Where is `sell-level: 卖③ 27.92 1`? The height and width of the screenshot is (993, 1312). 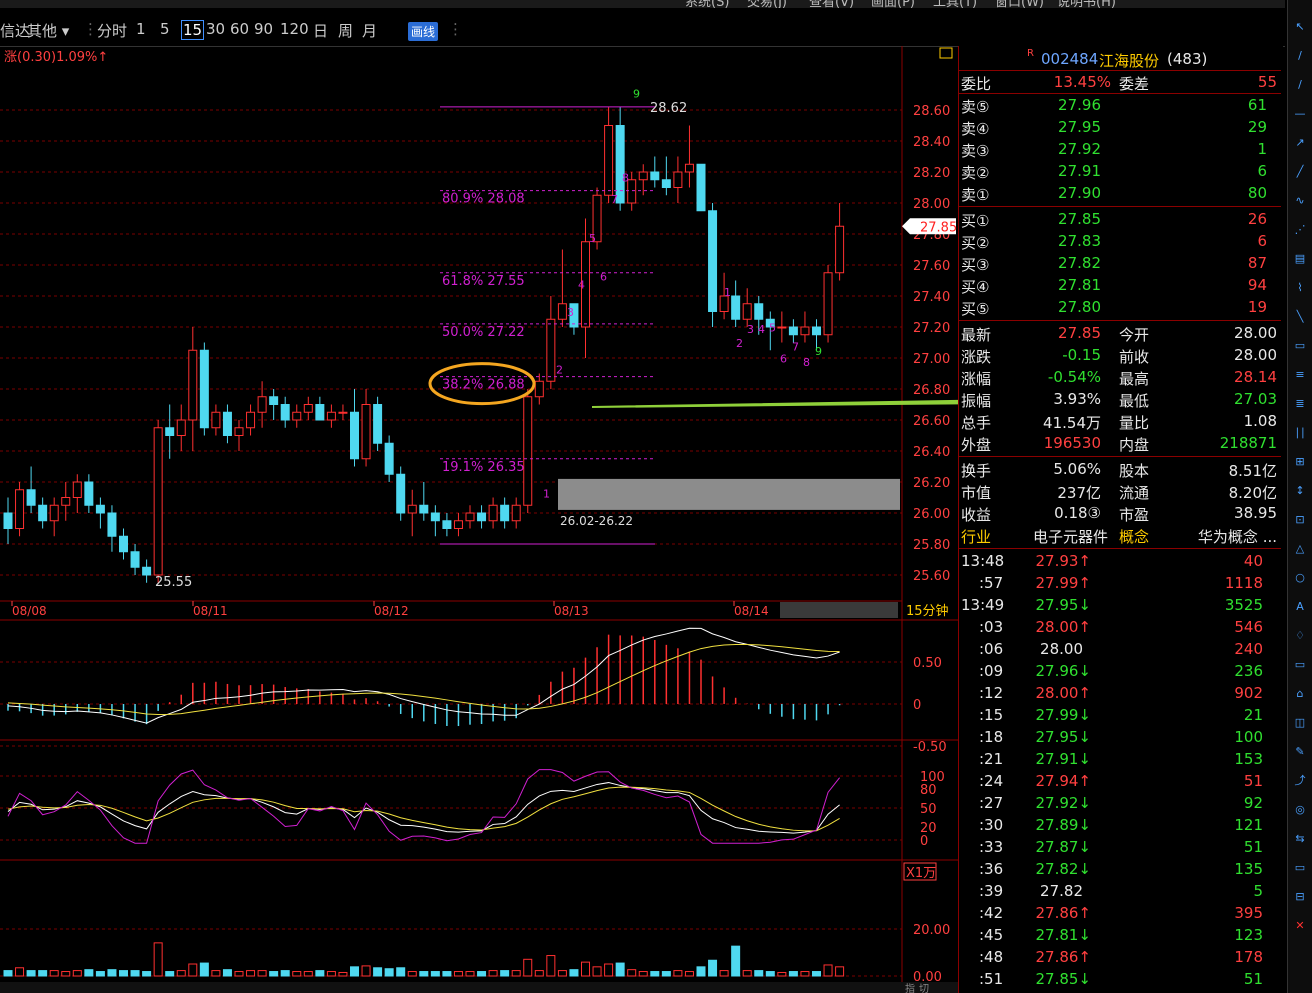
sell-level: 卖③ 27.92 1 is located at coordinates (1120, 149).